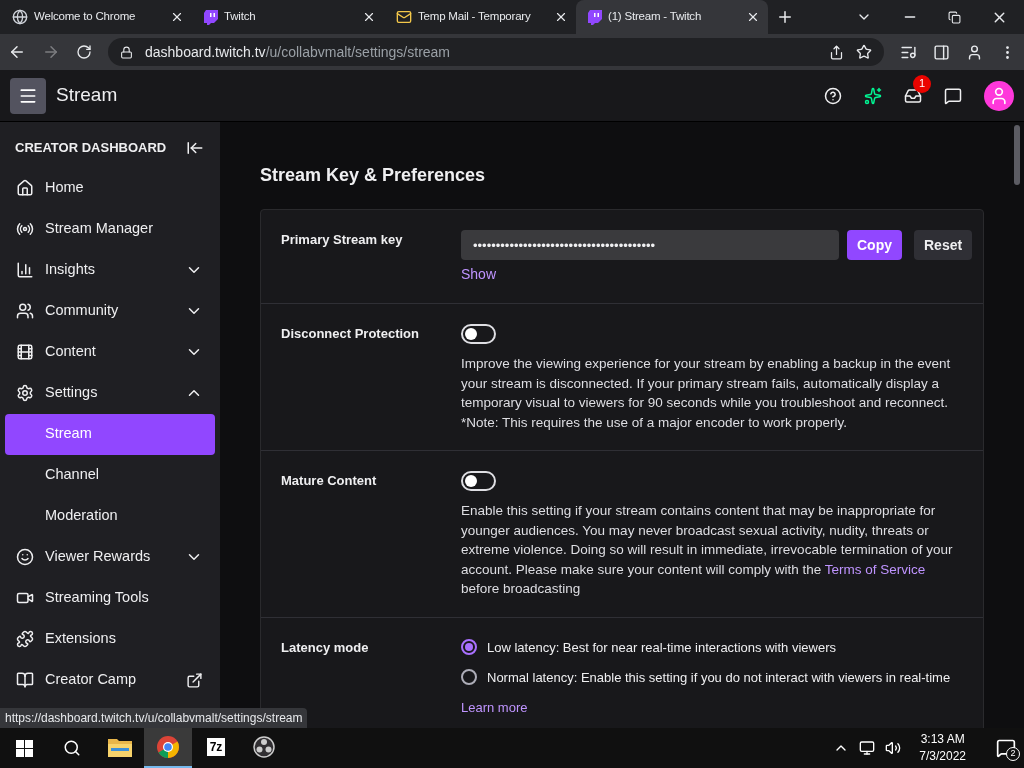 Image resolution: width=1024 pixels, height=768 pixels. Describe the element at coordinates (51, 52) in the screenshot. I see `forward-icon` at that location.